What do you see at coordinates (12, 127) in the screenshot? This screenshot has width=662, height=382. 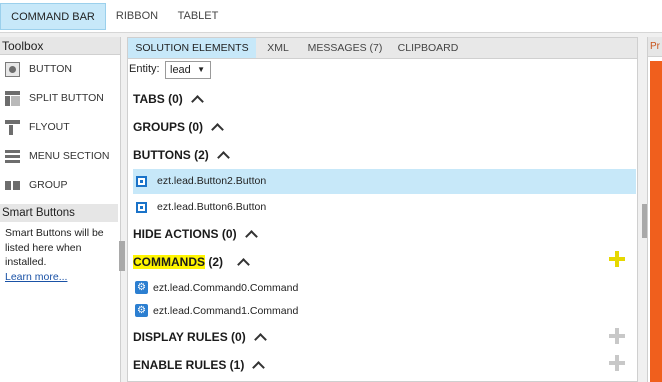 I see `flyout-icon` at bounding box center [12, 127].